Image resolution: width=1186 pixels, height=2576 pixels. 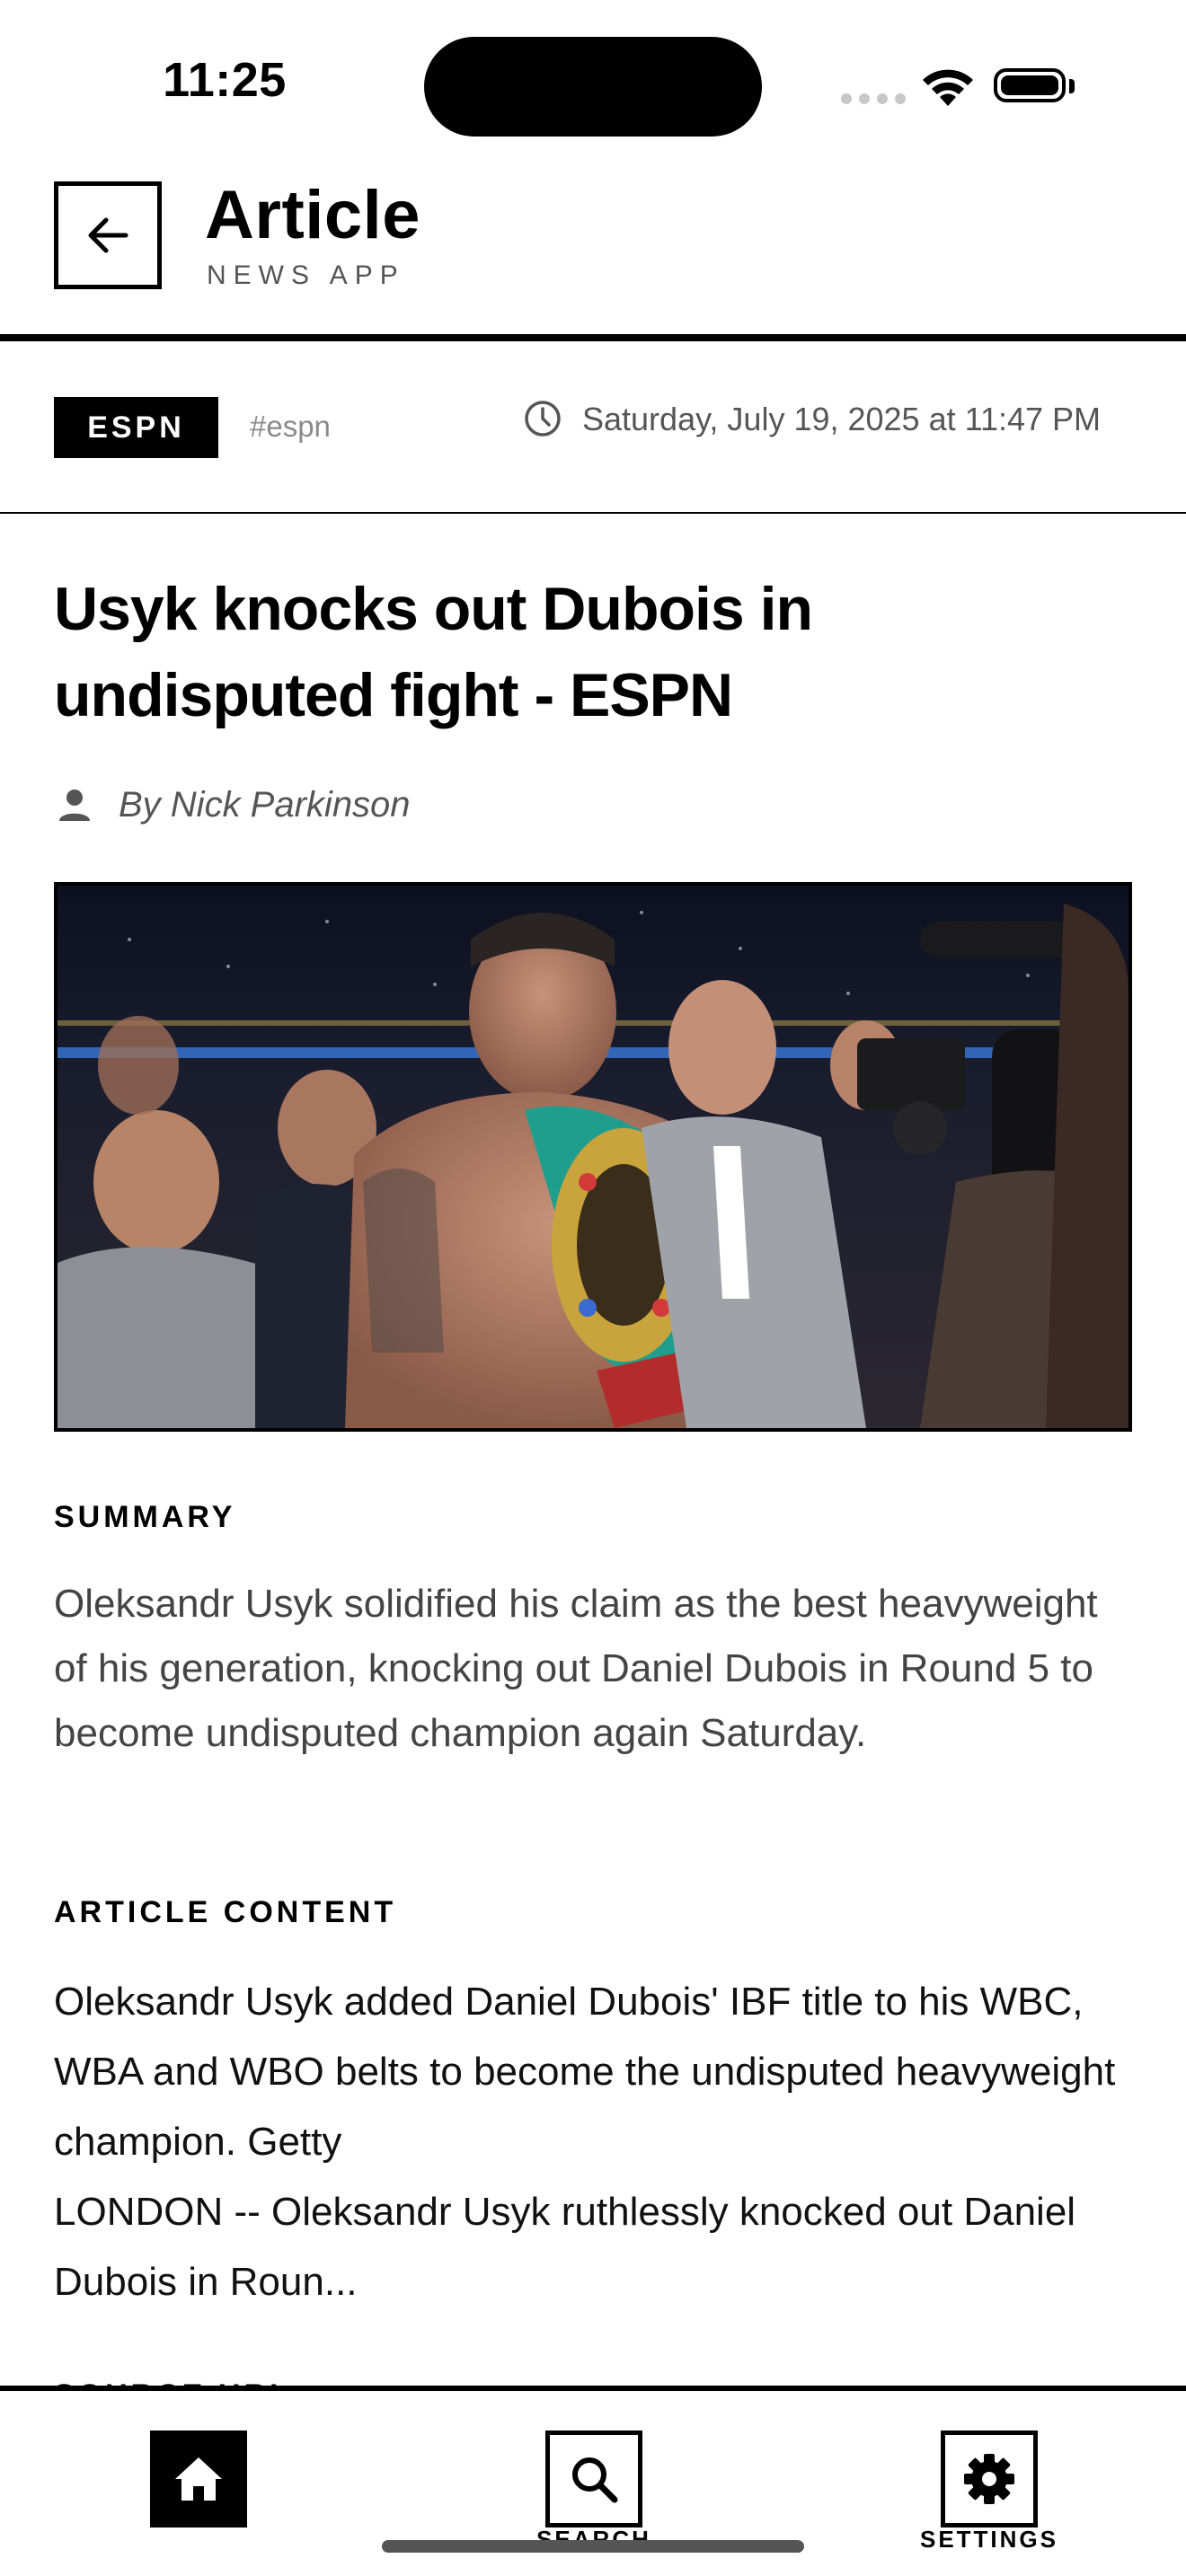 I want to click on nav-settings-button, so click(x=989, y=2478).